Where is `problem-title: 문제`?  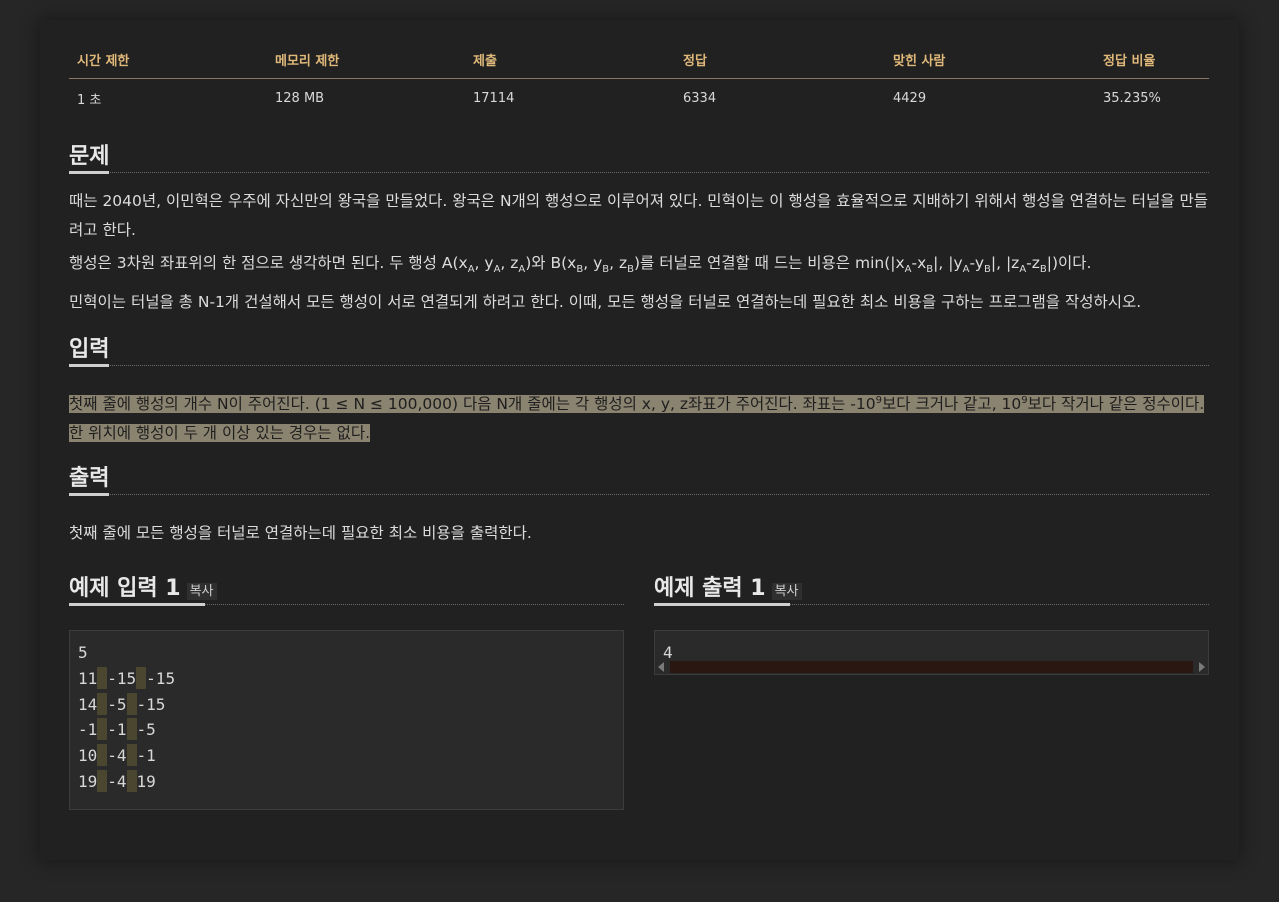 problem-title: 문제 is located at coordinates (89, 156).